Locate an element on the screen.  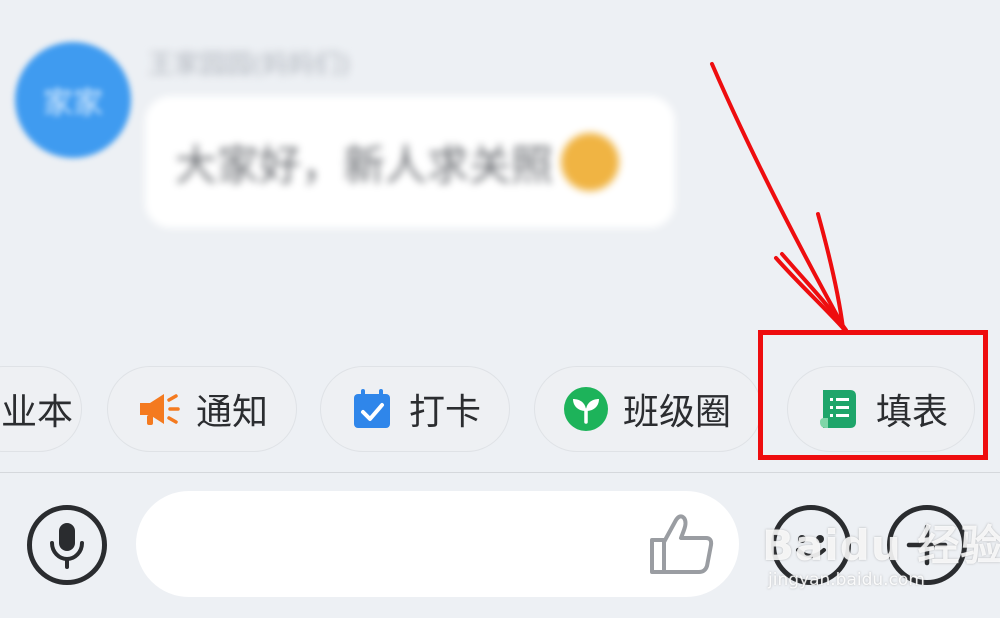
quick-action-notice: 通知 is located at coordinates (202, 409).